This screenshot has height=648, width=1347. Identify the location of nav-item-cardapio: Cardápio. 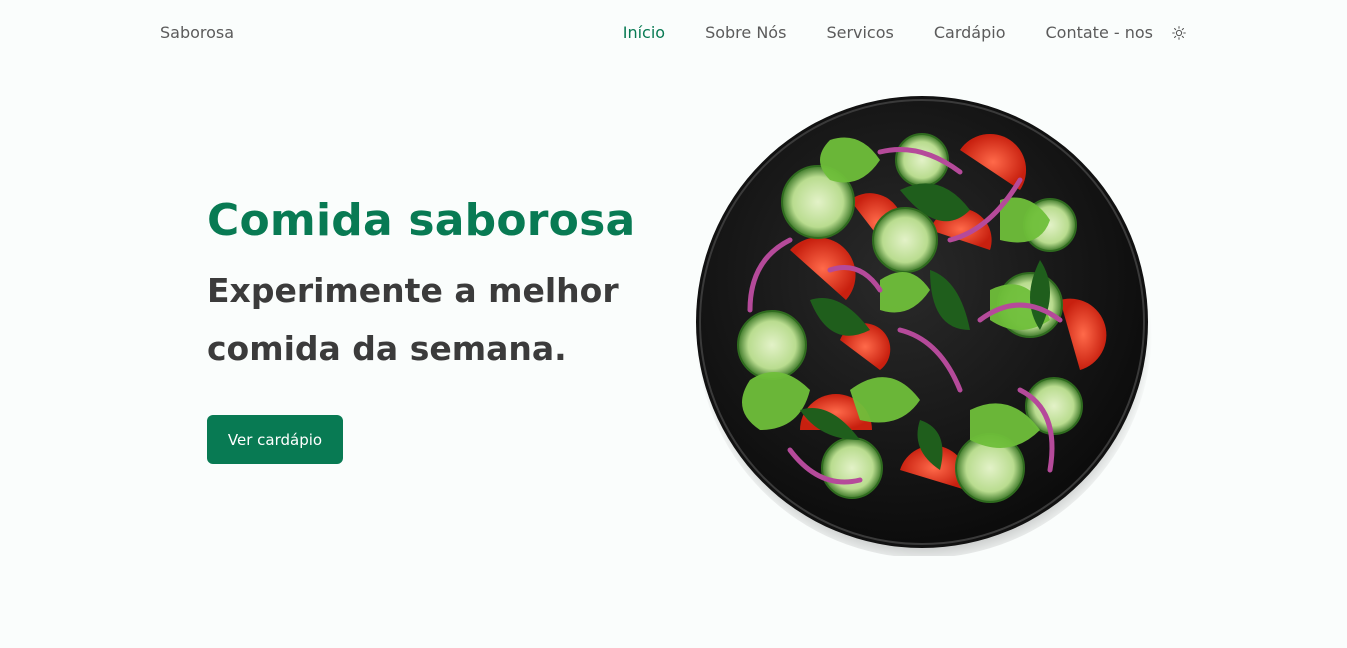
(970, 32).